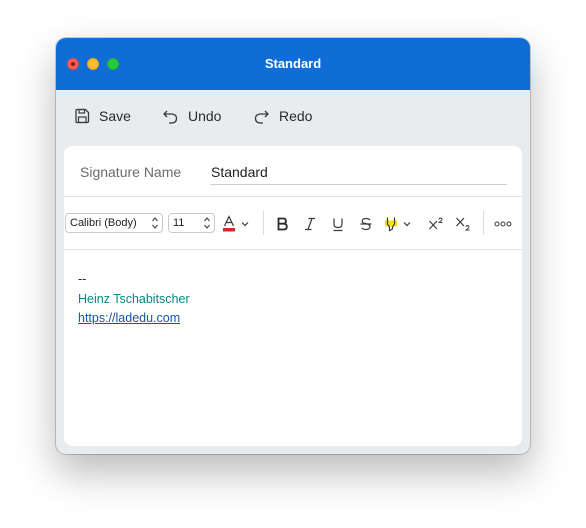  Describe the element at coordinates (170, 117) in the screenshot. I see `undo-icon` at that location.